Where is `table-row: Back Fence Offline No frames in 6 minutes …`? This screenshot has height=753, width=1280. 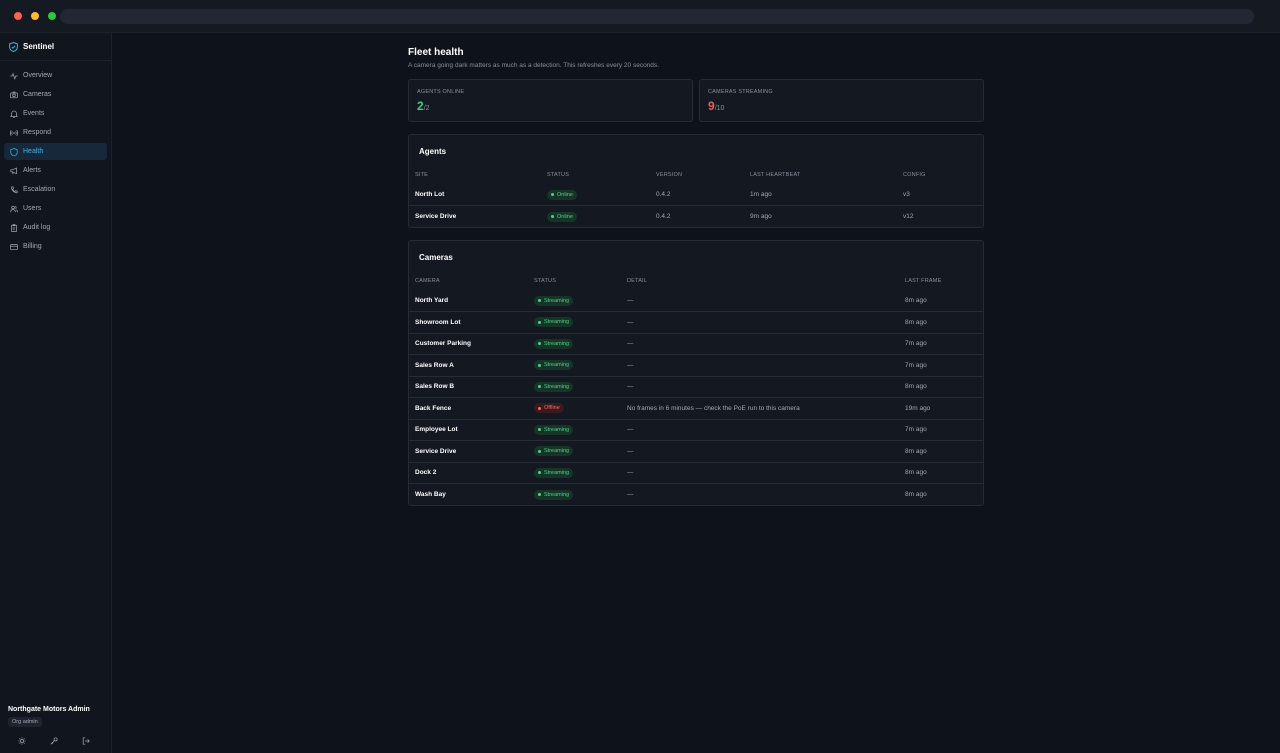 table-row: Back Fence Offline No frames in 6 minutes … is located at coordinates (696, 408).